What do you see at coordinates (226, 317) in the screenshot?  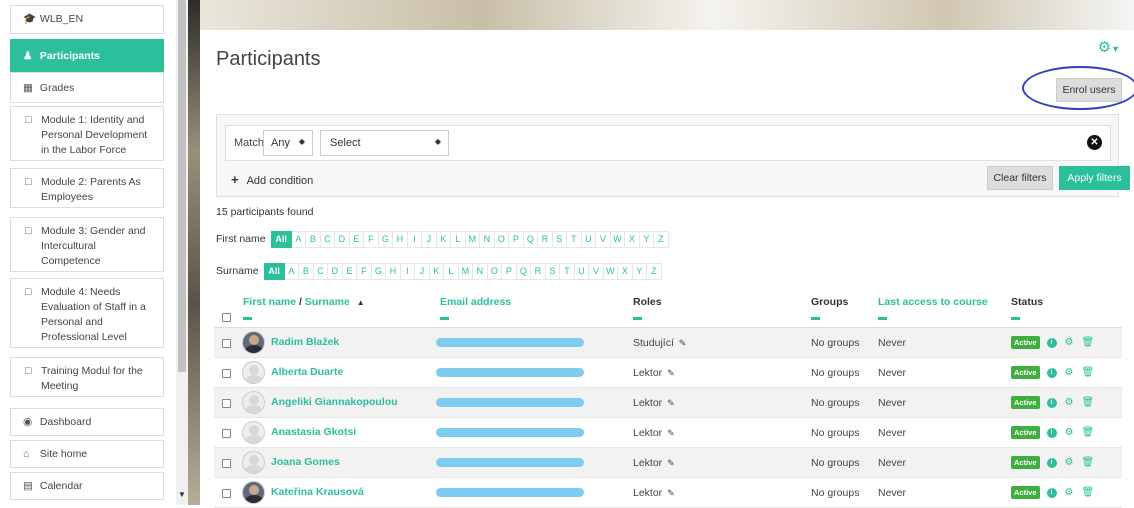 I see `select-all-checkbox` at bounding box center [226, 317].